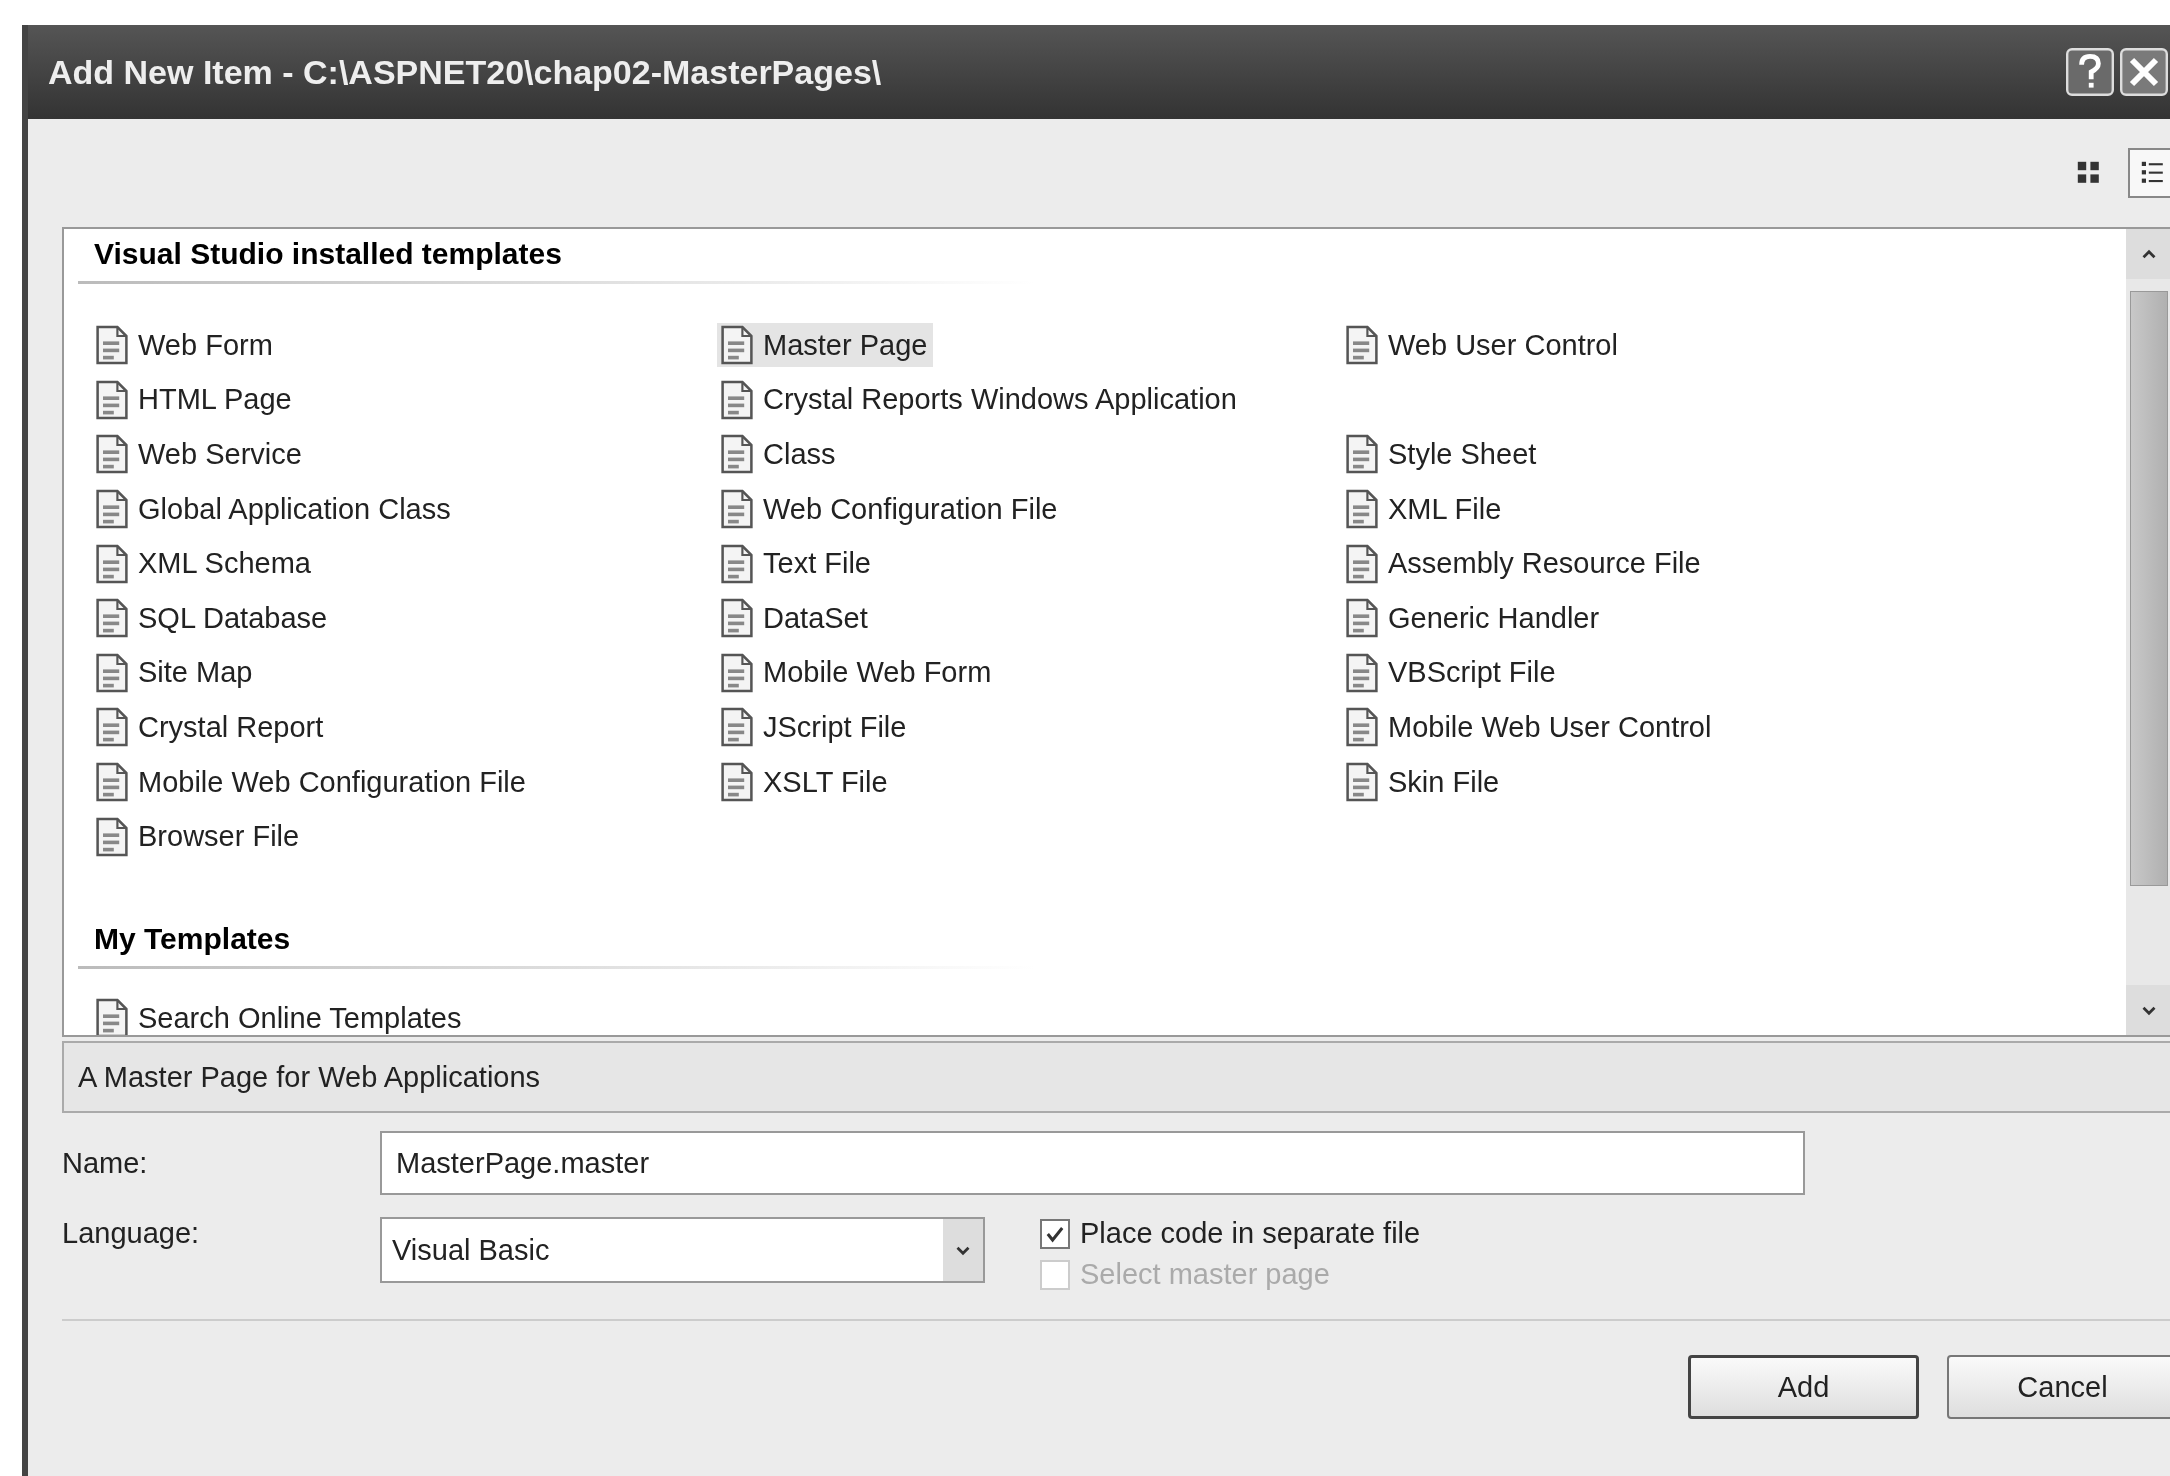 This screenshot has height=1476, width=2170. Describe the element at coordinates (2090, 72) in the screenshot. I see `help-icon` at that location.